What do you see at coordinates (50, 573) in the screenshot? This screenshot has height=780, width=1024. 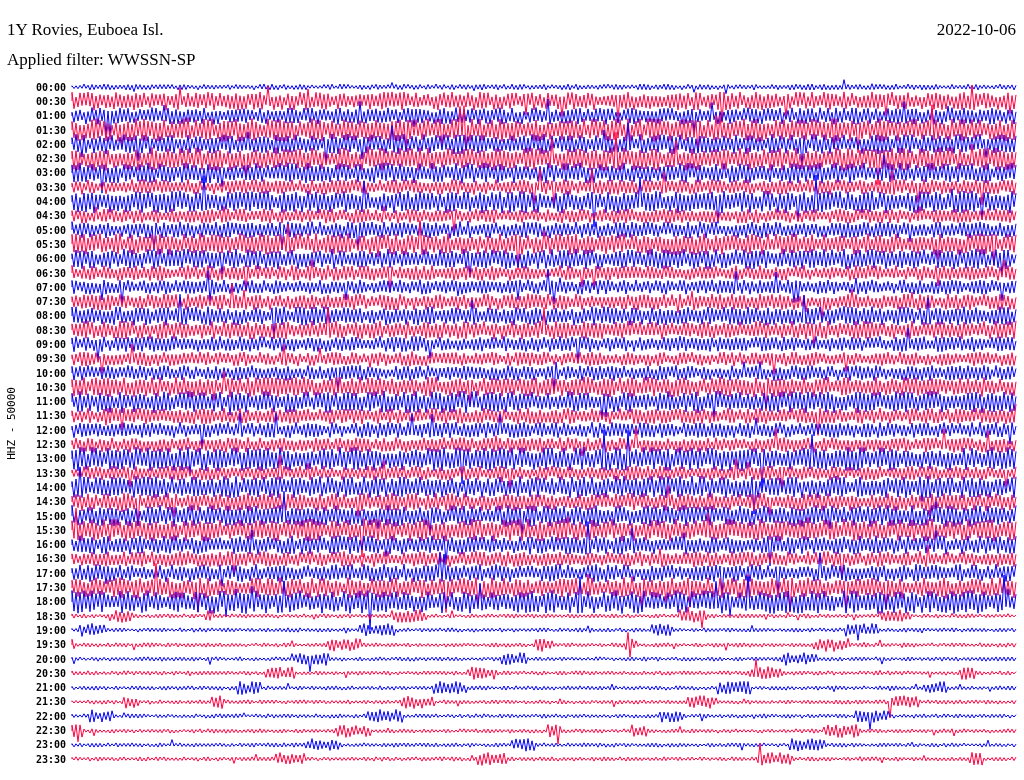 I see `time-label: 17:00` at bounding box center [50, 573].